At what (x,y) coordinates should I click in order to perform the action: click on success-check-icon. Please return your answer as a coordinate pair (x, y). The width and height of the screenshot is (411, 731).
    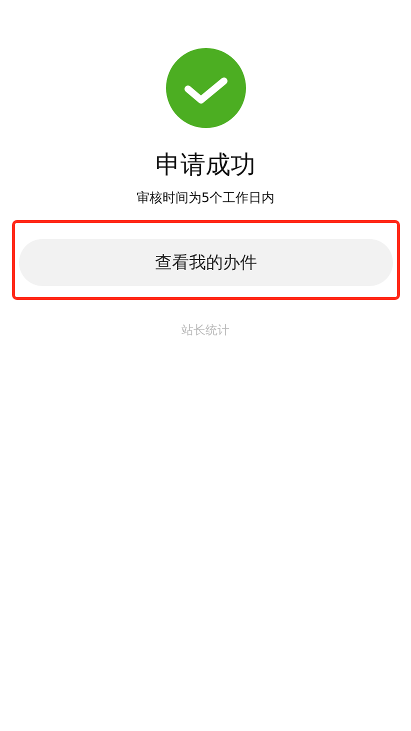
    Looking at the image, I should click on (206, 88).